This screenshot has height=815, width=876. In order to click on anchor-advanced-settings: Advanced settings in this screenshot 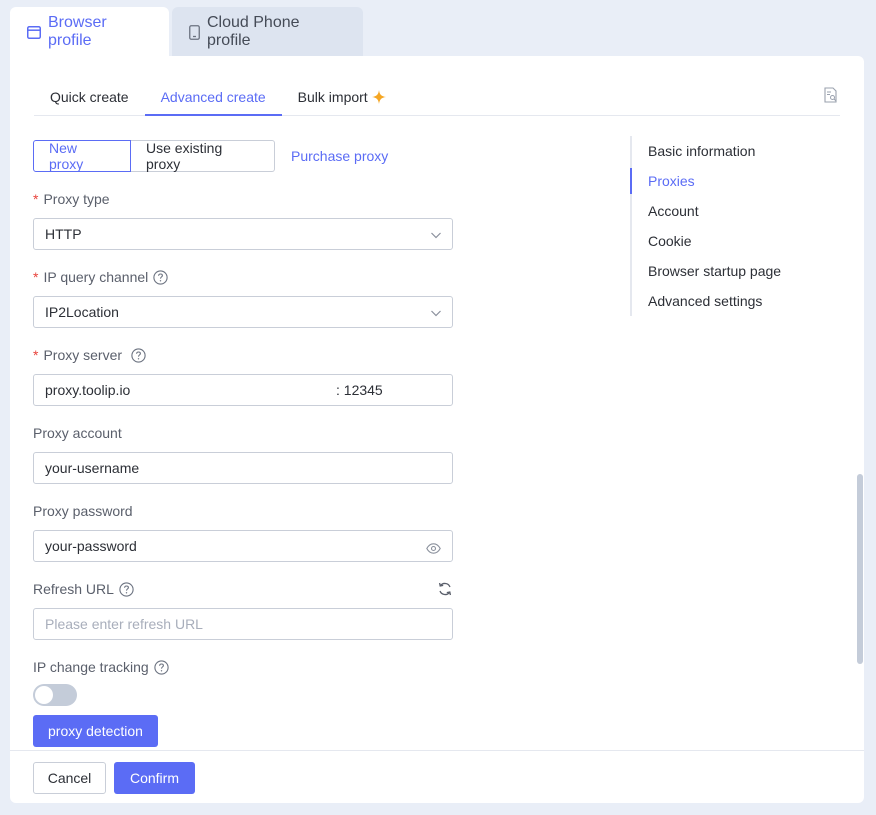, I will do `click(731, 301)`.